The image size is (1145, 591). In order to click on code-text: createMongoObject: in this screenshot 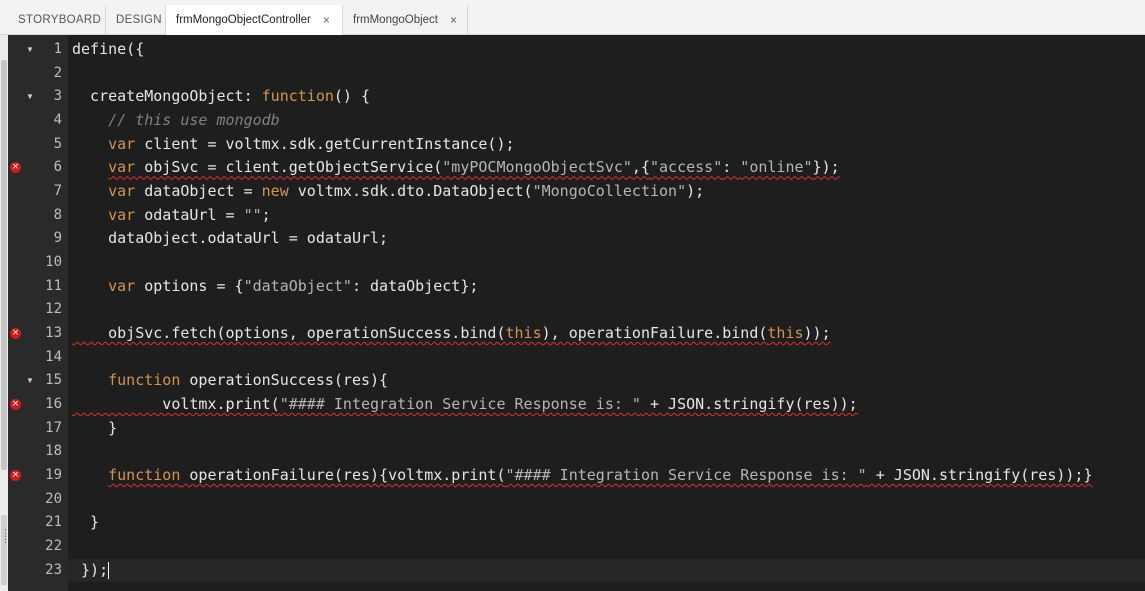, I will do `click(167, 96)`.